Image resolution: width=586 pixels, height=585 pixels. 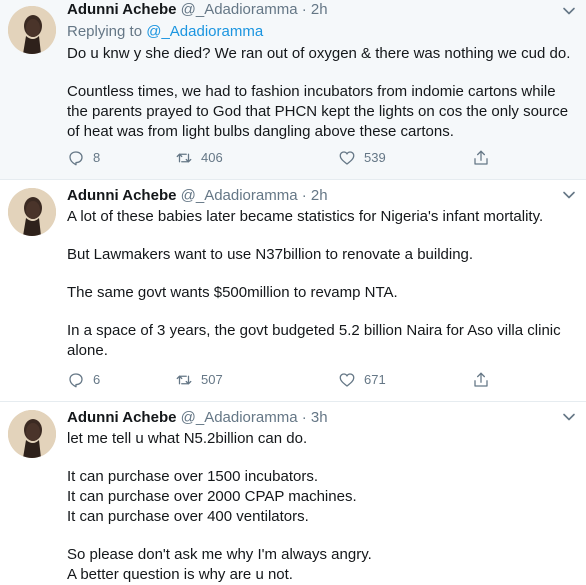 I want to click on tweet-line: It can purchase over 400 ventilators., so click(x=188, y=516).